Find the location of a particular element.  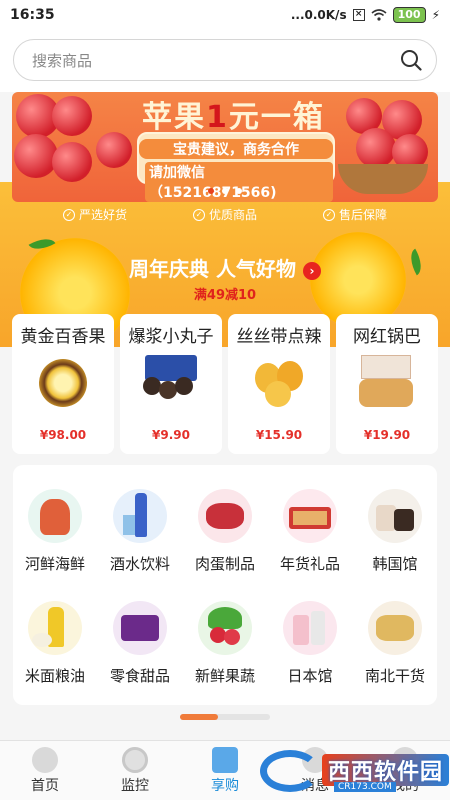

tab-shop: 享购 is located at coordinates (225, 770).